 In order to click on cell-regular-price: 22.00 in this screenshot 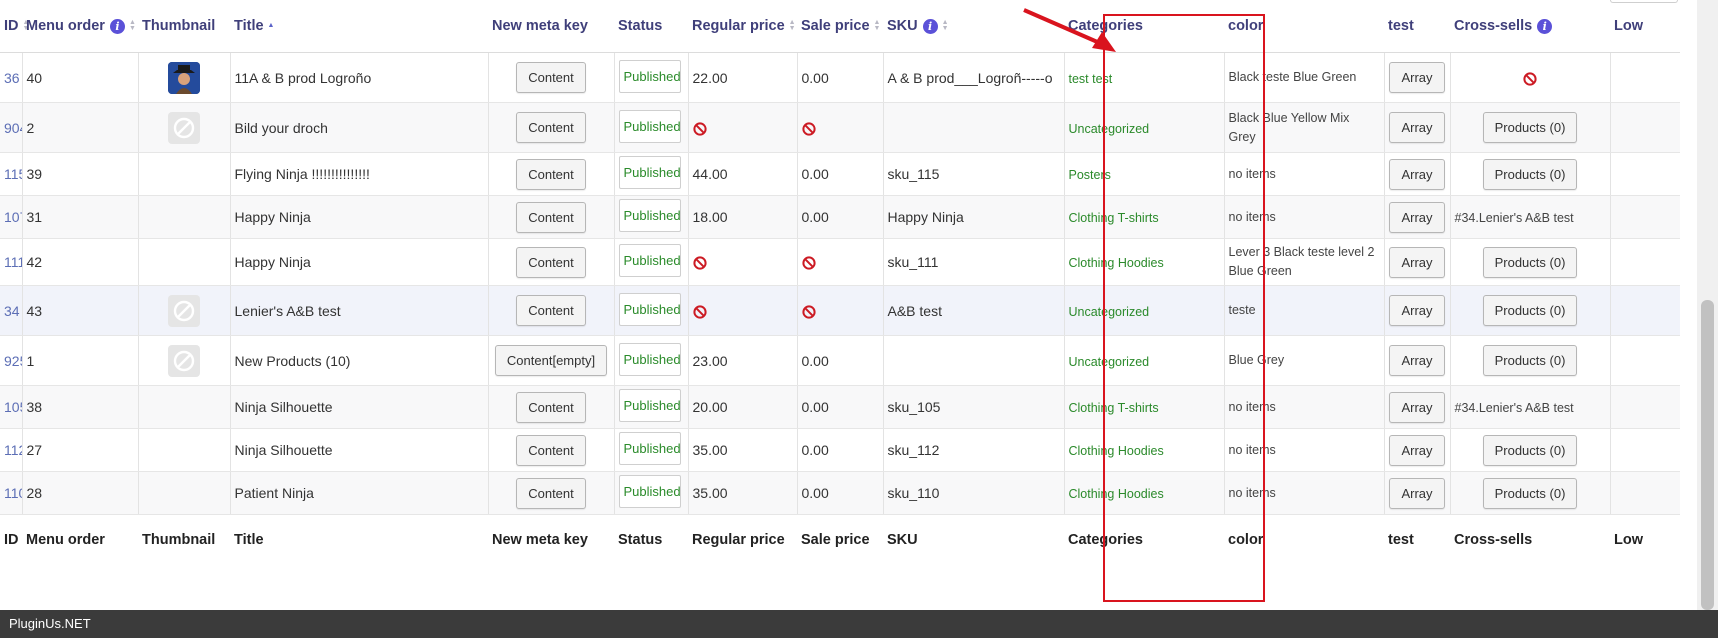, I will do `click(743, 77)`.